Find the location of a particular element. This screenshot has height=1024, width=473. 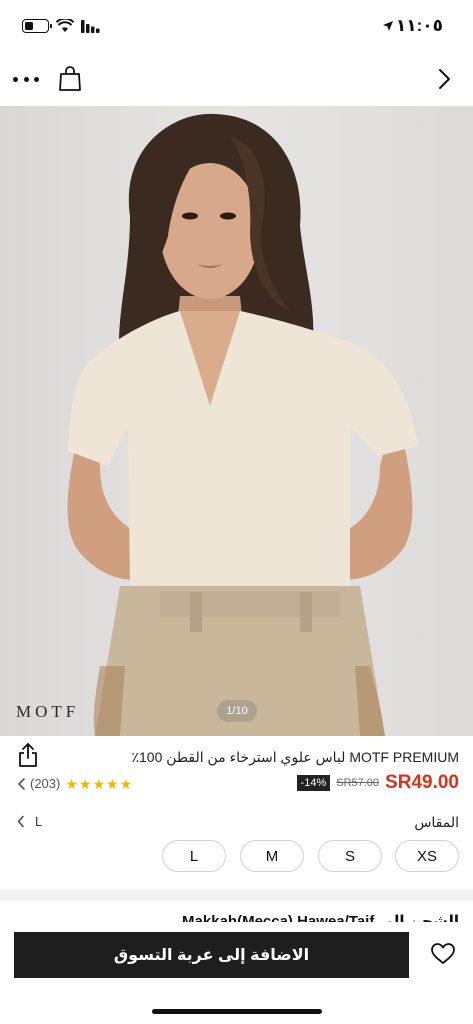

selected-size: L is located at coordinates (29, 821).